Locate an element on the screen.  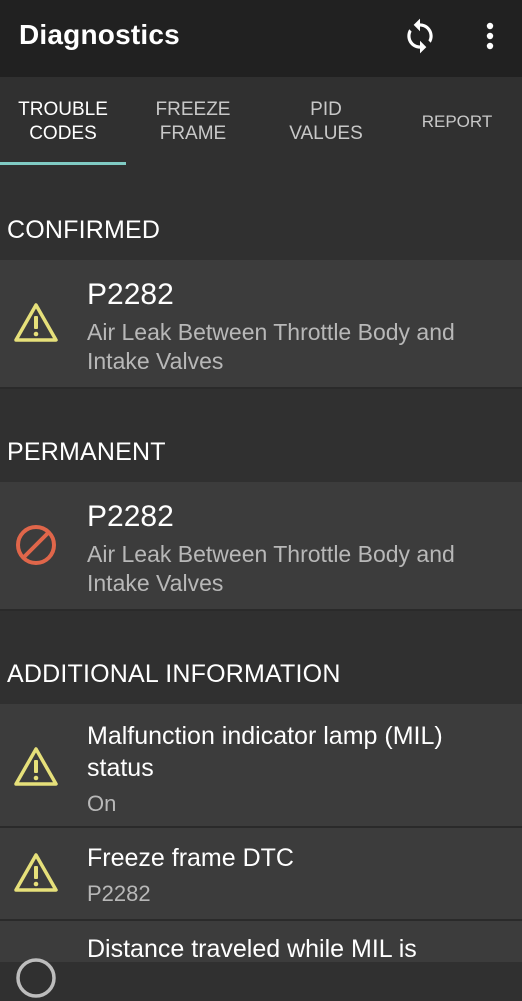
tab-trouble-codes: TROUBLE CODES is located at coordinates (63, 121).